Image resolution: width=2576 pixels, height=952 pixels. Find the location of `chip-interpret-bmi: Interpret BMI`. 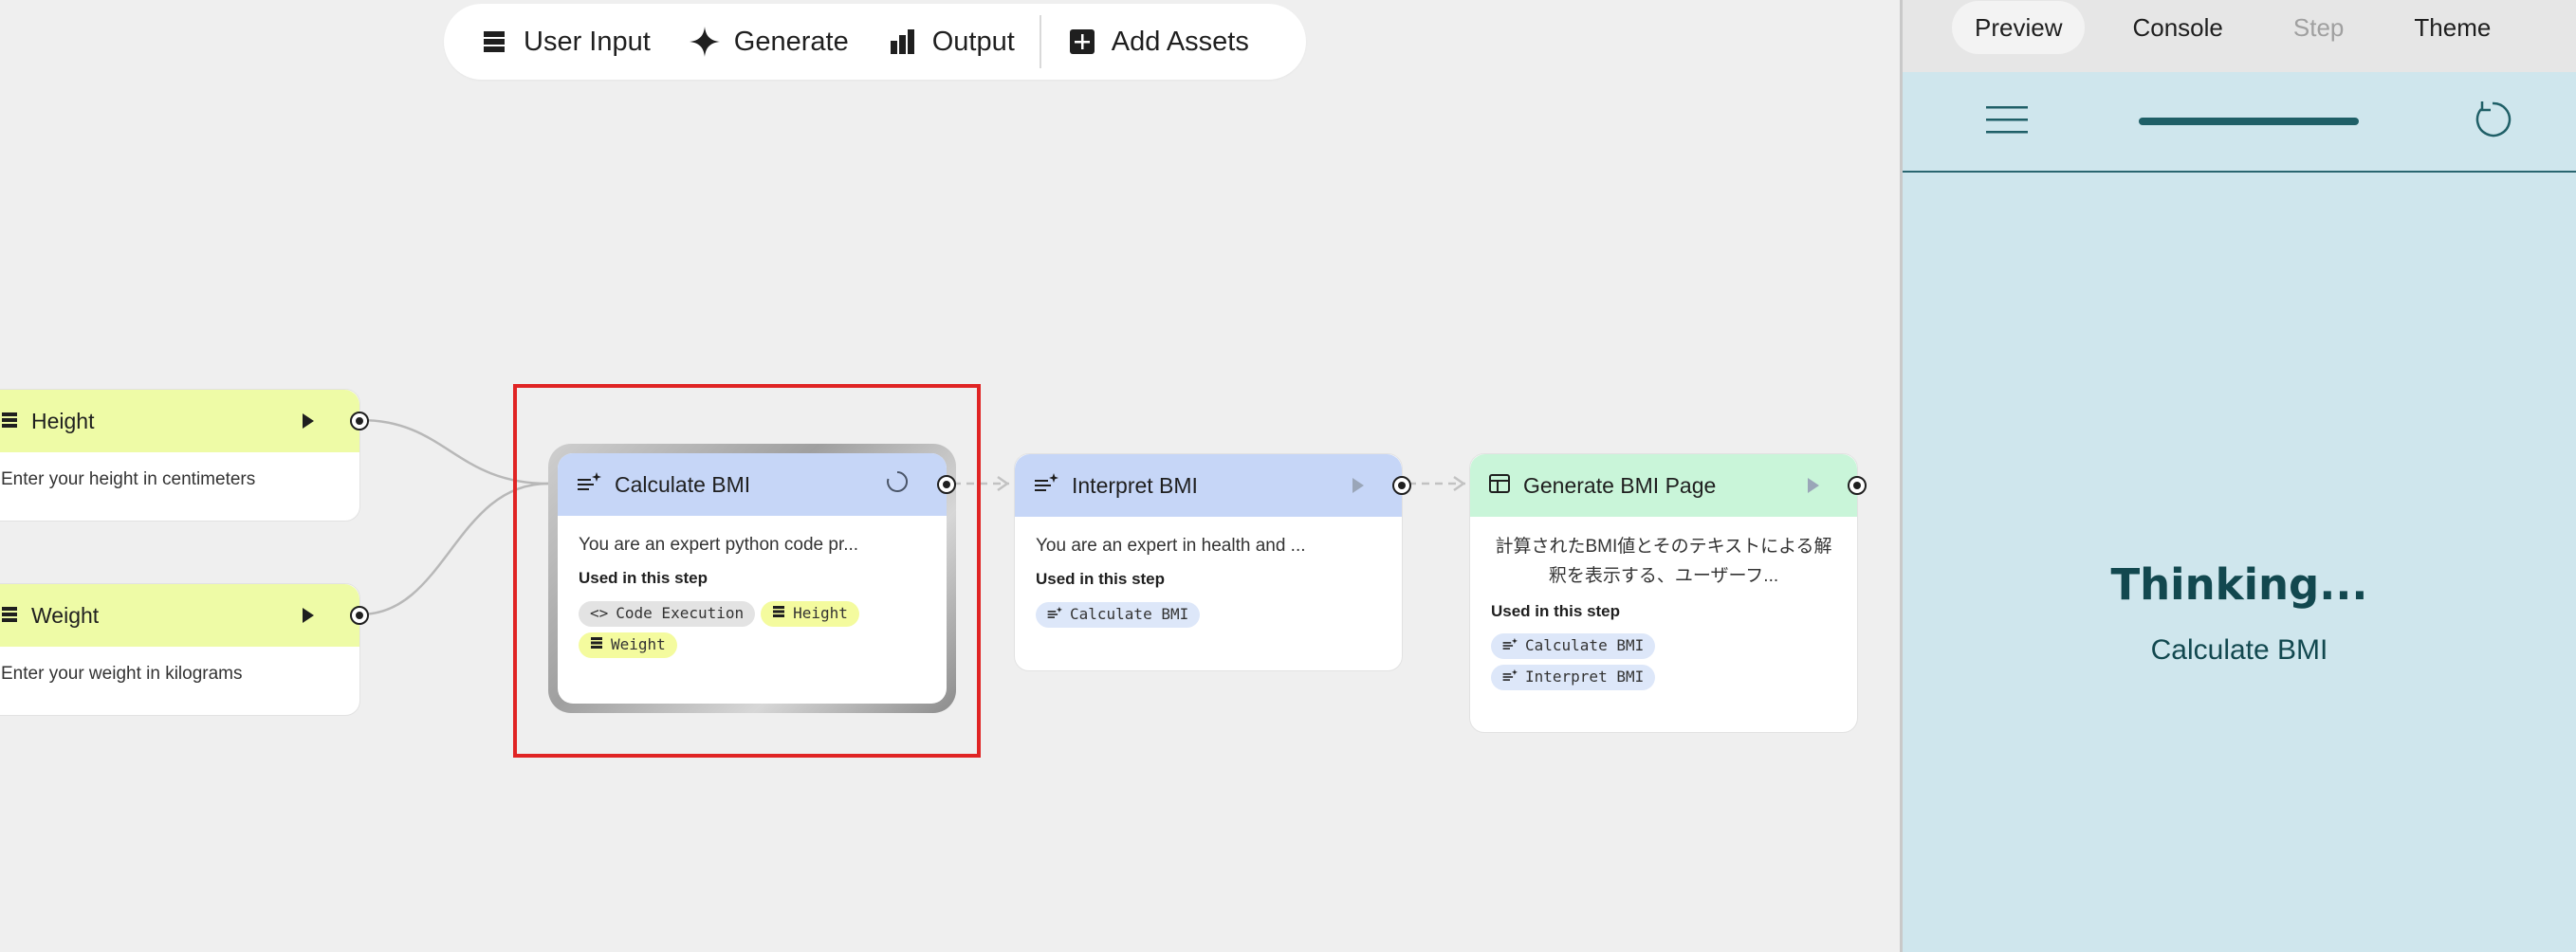

chip-interpret-bmi: Interpret BMI is located at coordinates (1573, 678).